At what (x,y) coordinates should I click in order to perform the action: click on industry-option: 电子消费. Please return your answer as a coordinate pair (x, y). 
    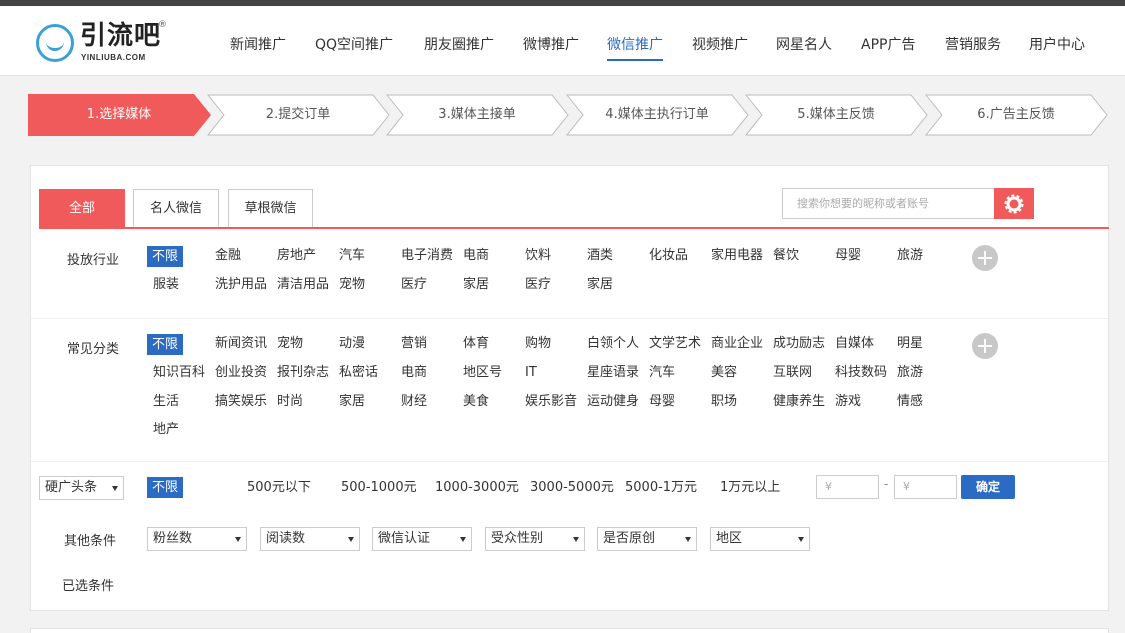
    Looking at the image, I should click on (427, 256).